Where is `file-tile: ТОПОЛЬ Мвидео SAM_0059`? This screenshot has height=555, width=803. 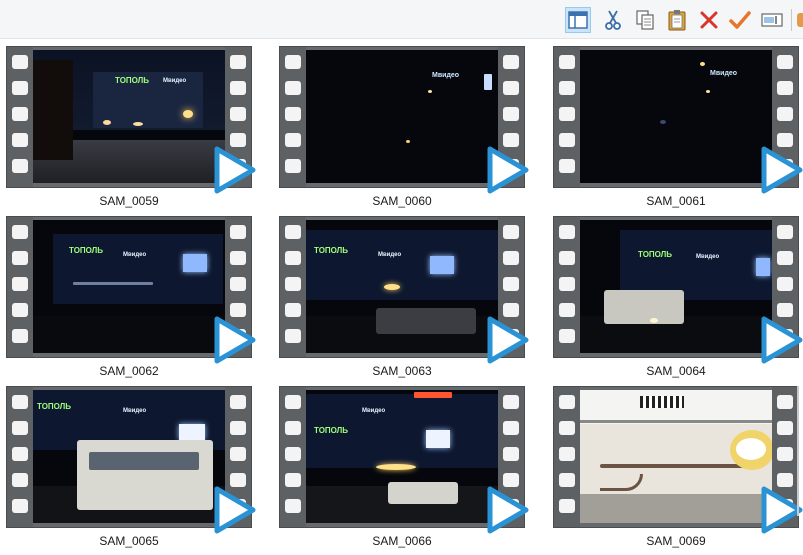 file-tile: ТОПОЛЬ Мвидео SAM_0059 is located at coordinates (129, 123).